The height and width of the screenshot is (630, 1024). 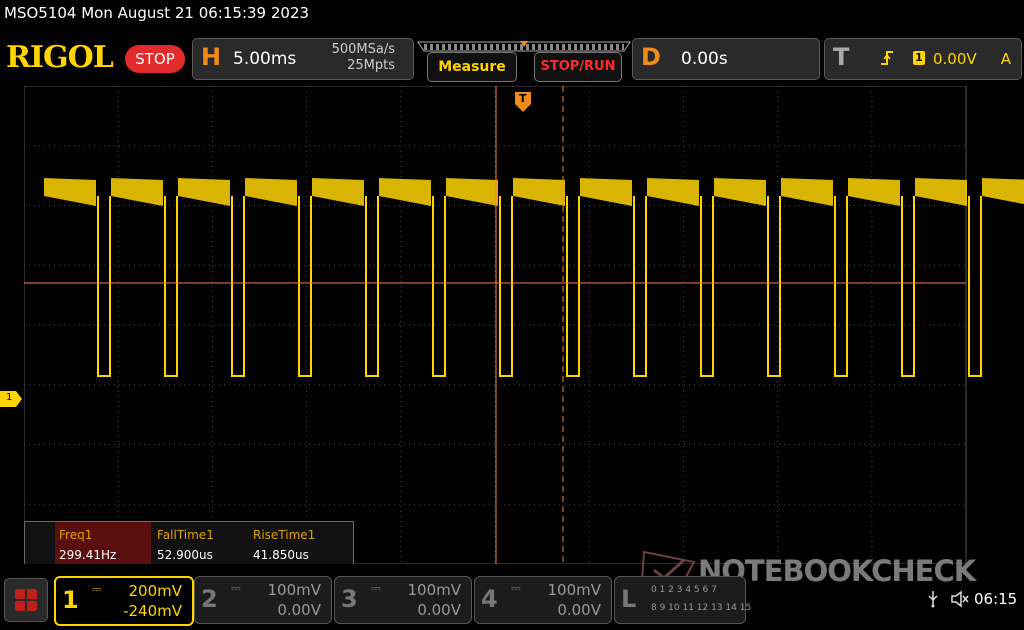 What do you see at coordinates (281, 555) in the screenshot?
I see `measurement-value: 41.850us` at bounding box center [281, 555].